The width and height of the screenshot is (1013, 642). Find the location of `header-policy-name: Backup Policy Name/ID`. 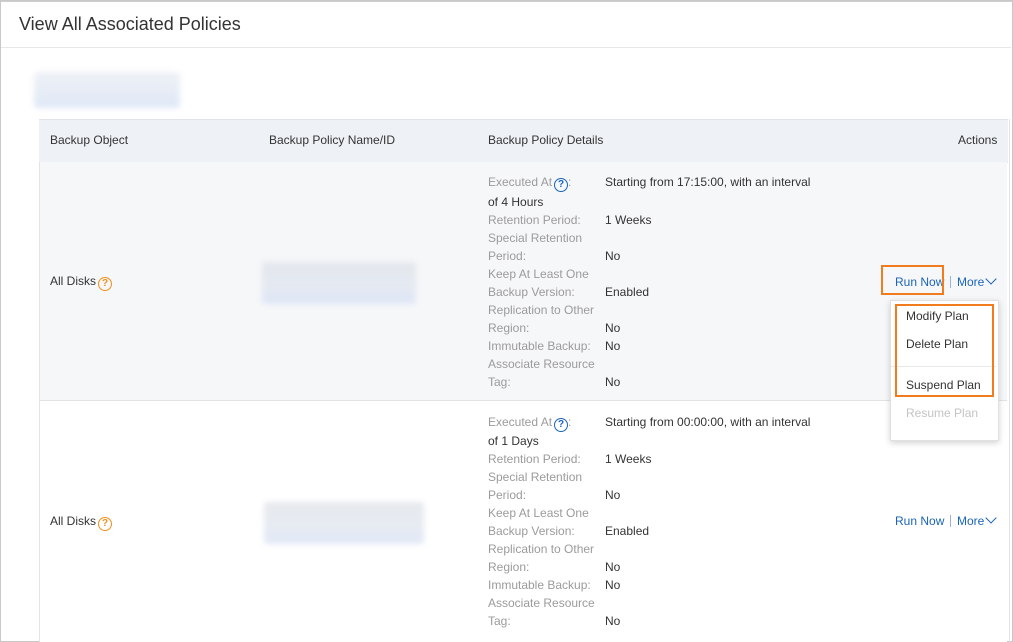

header-policy-name: Backup Policy Name/ID is located at coordinates (332, 140).